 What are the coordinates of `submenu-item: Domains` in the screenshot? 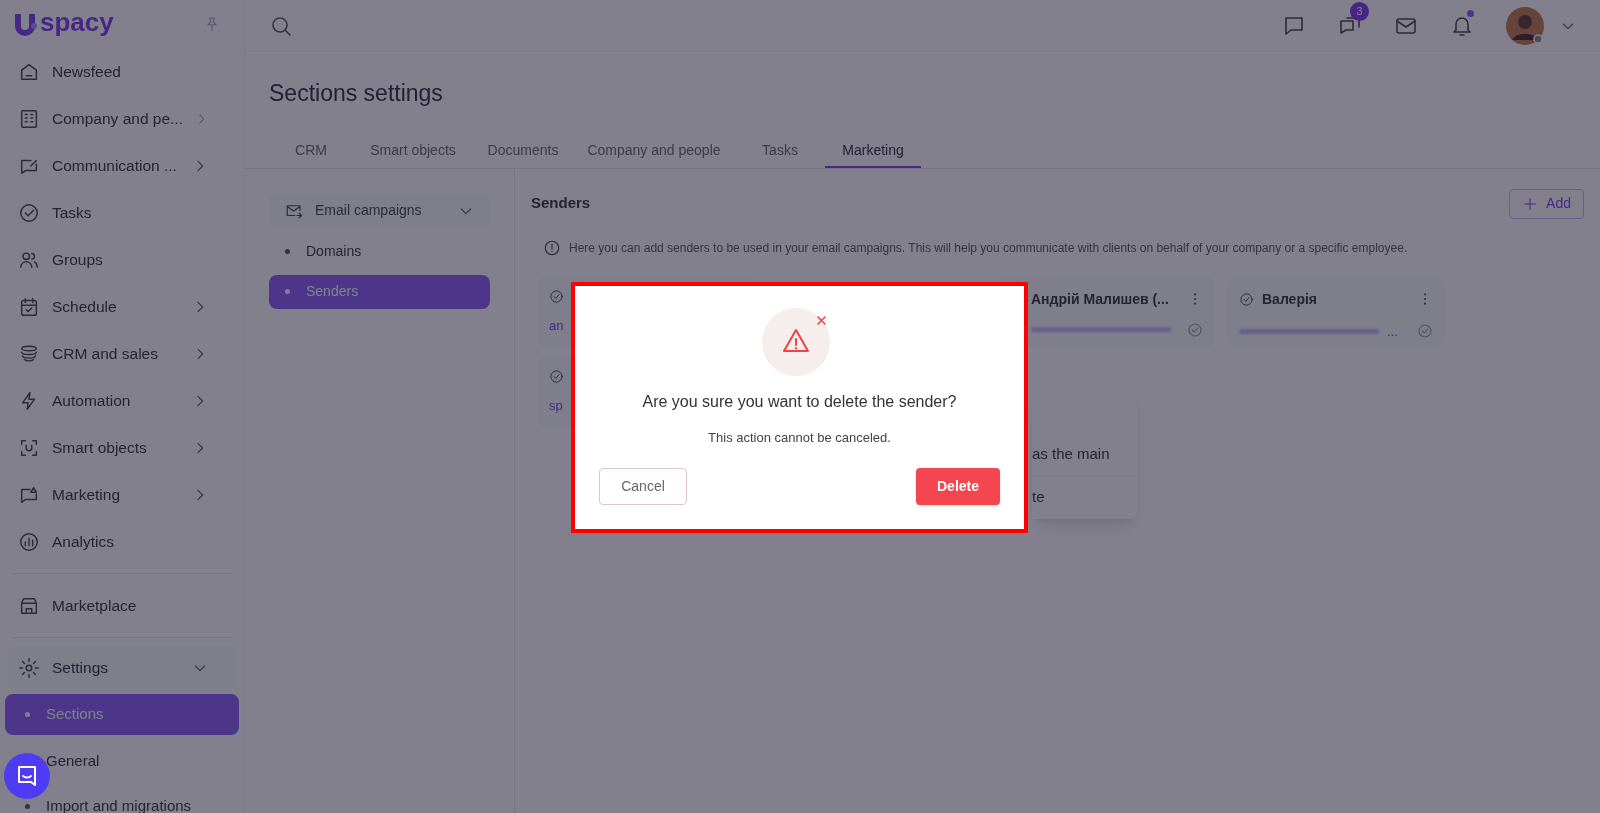 It's located at (379, 251).